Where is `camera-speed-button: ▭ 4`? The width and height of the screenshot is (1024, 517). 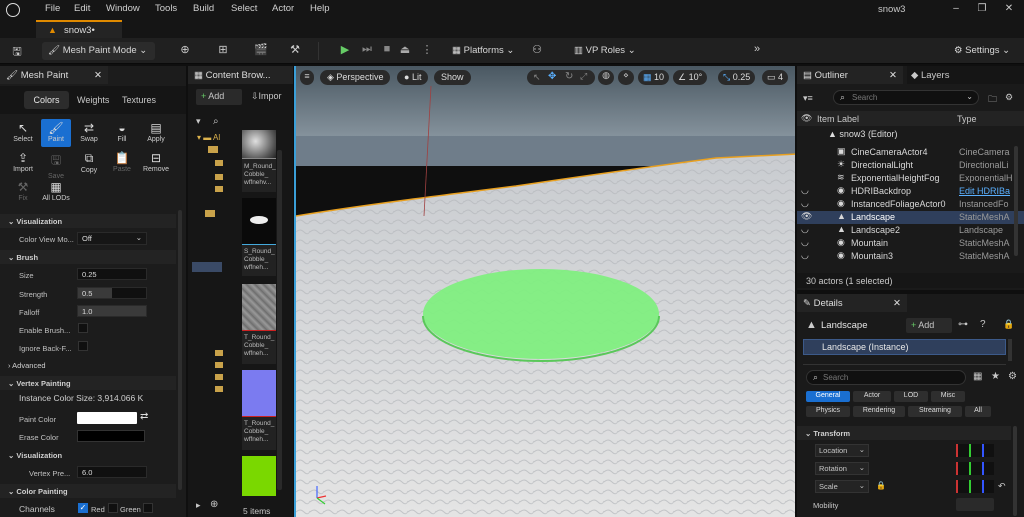
camera-speed-button: ▭ 4 is located at coordinates (775, 77).